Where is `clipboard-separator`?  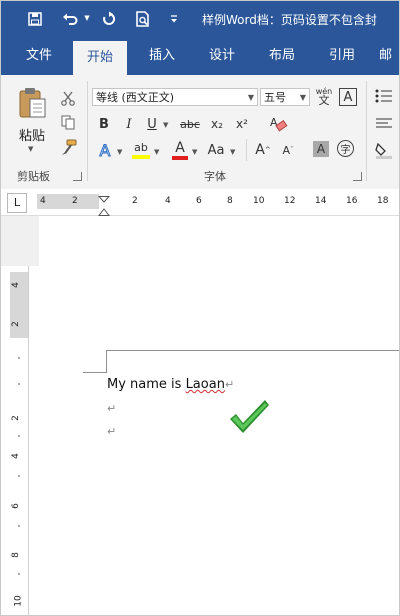 clipboard-separator is located at coordinates (87, 131).